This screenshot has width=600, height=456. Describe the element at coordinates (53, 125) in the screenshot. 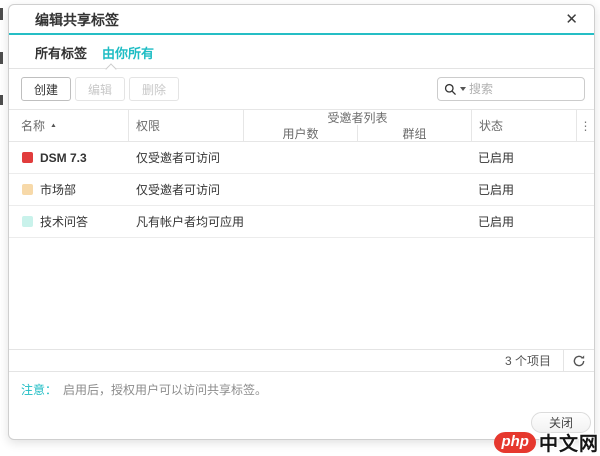

I see `sort-ascending-icon: ▲` at that location.